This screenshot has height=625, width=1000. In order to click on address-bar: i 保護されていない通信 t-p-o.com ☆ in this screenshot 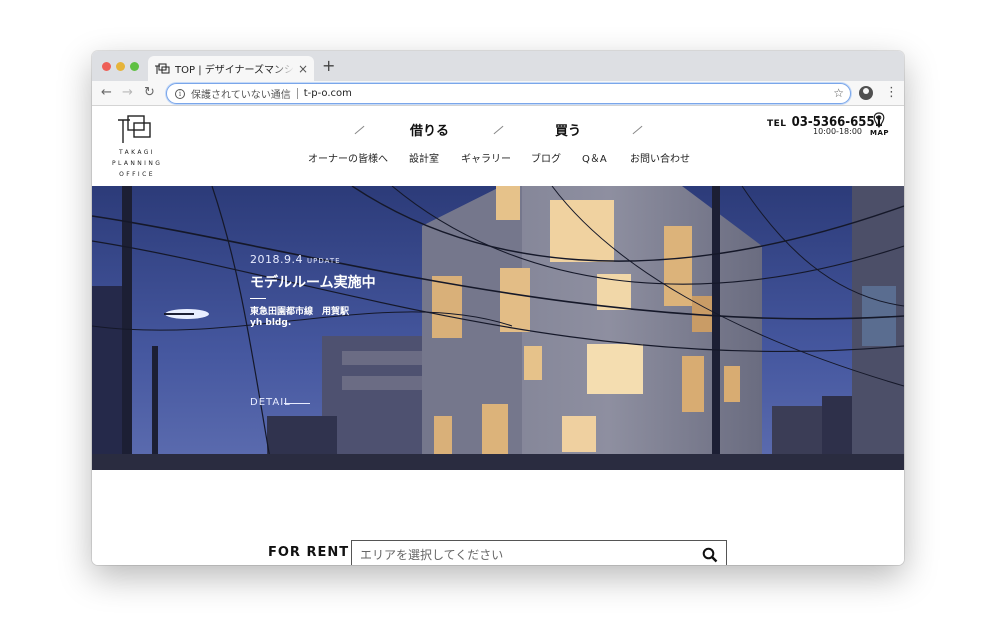, I will do `click(508, 93)`.